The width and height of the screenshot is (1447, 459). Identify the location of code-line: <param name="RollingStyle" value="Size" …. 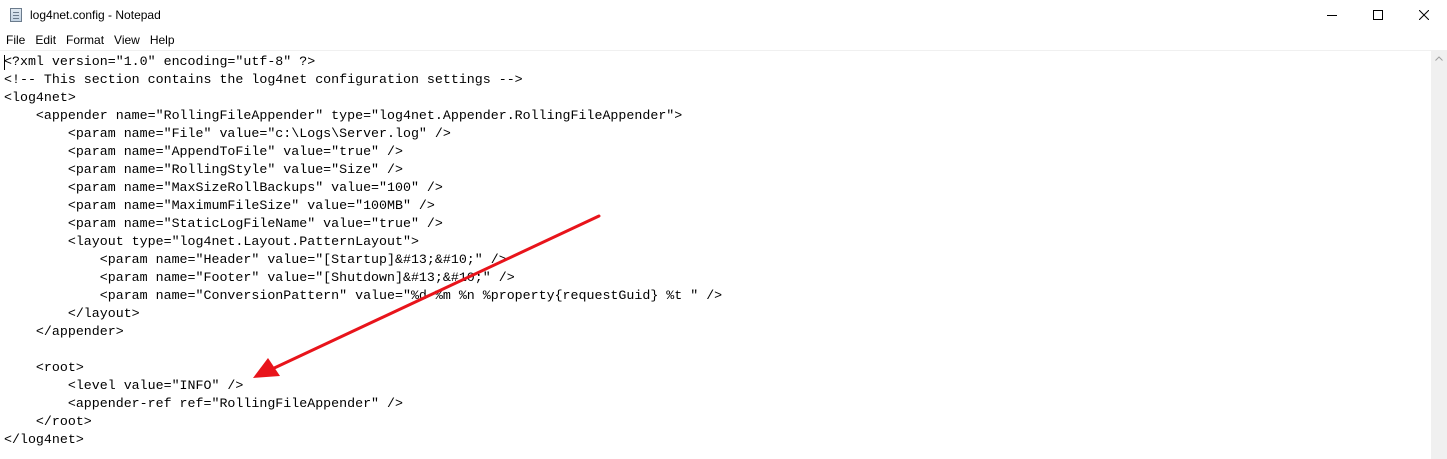
(203, 169).